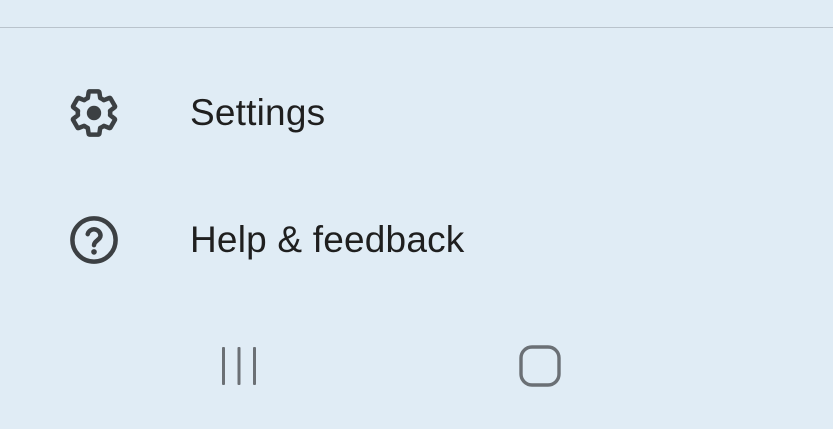  I want to click on recents-icon, so click(239, 368).